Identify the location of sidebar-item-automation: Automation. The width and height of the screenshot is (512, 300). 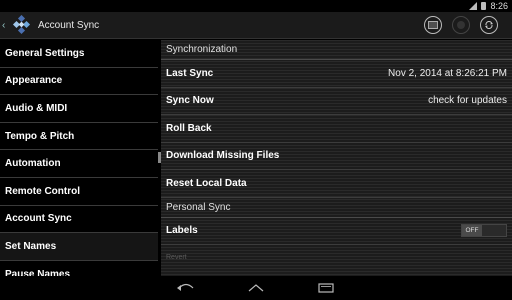
(79, 164).